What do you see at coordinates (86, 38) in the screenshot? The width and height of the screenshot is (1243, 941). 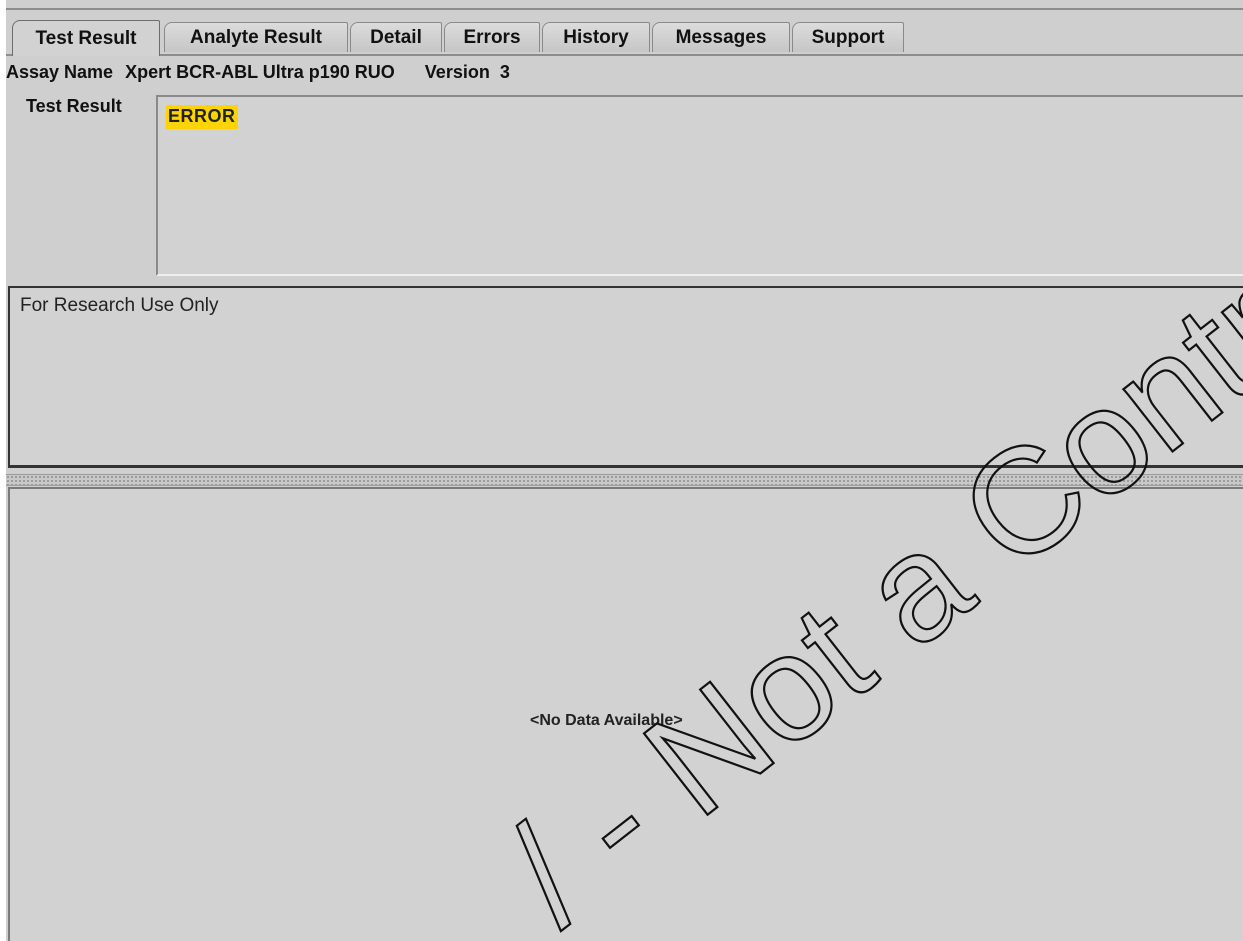 I see `tab-test-result: Test Result` at bounding box center [86, 38].